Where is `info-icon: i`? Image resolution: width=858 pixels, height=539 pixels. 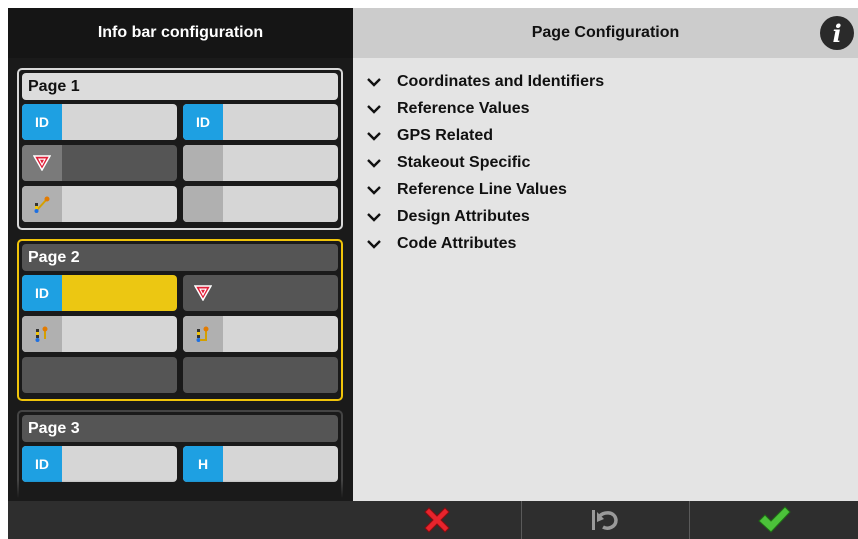
info-icon: i is located at coordinates (837, 33).